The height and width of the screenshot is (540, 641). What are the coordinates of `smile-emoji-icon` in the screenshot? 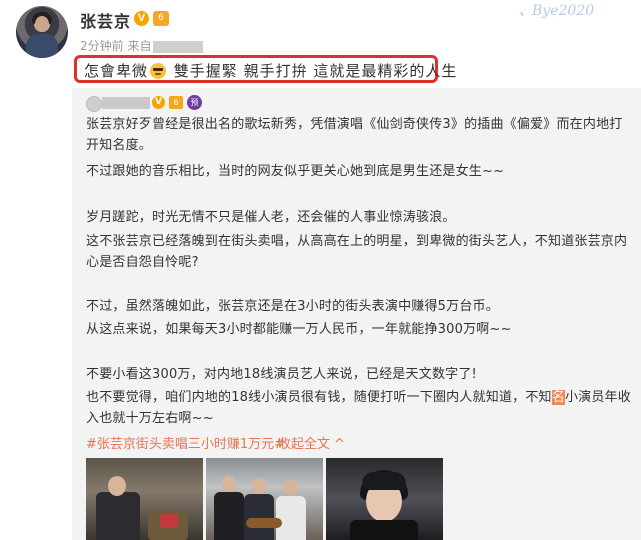 It's located at (158, 71).